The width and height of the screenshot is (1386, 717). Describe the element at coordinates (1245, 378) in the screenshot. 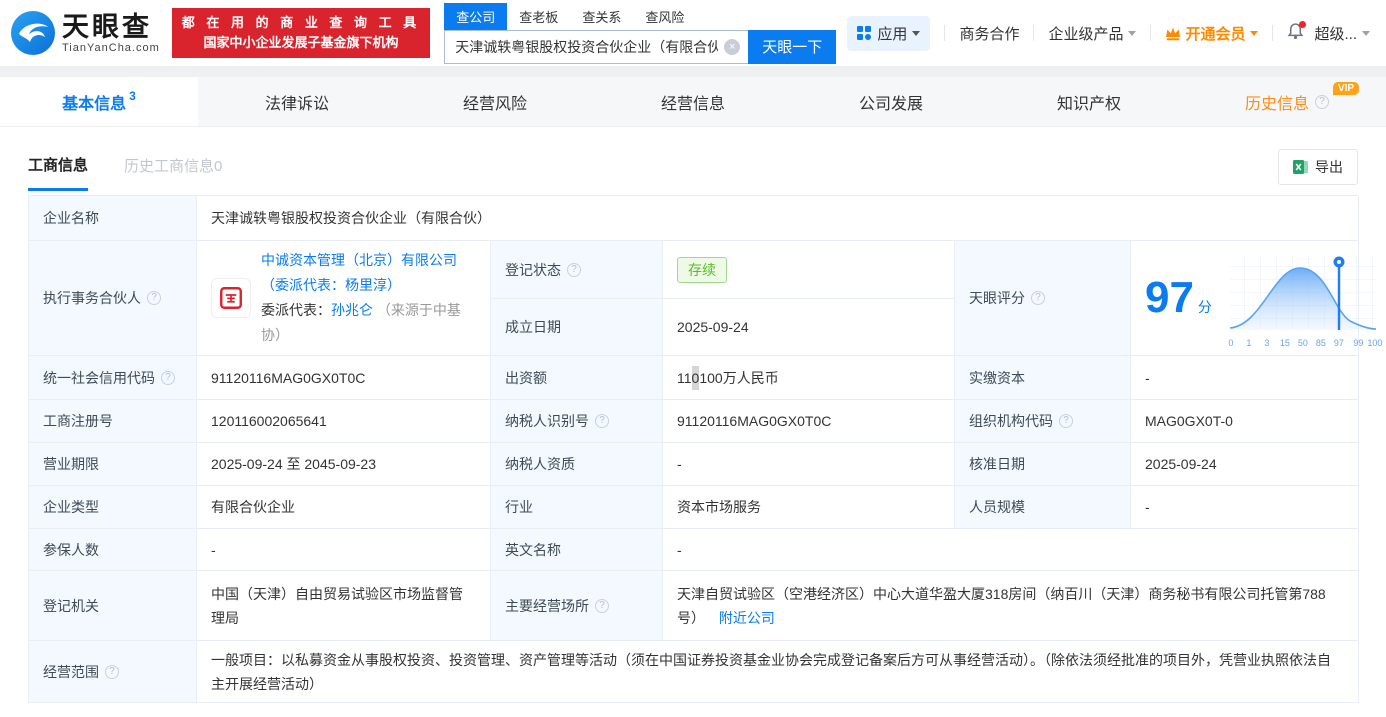

I see `paid-capital-value: -` at that location.